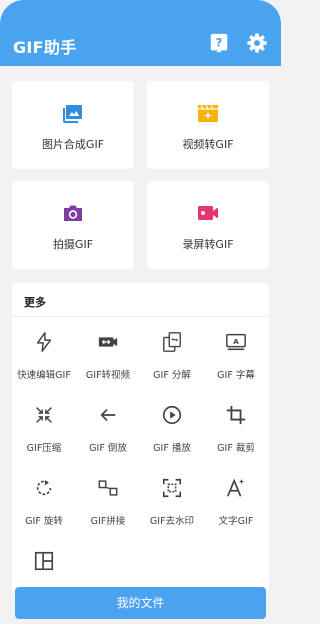 This screenshot has width=320, height=624. What do you see at coordinates (44, 364) in the screenshot?
I see `tool-quick-edit-gif: 快速编辑GIF` at bounding box center [44, 364].